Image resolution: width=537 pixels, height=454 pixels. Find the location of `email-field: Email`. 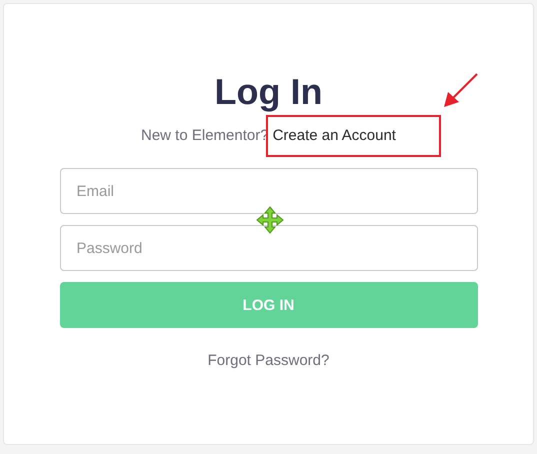

email-field: Email is located at coordinates (269, 191).